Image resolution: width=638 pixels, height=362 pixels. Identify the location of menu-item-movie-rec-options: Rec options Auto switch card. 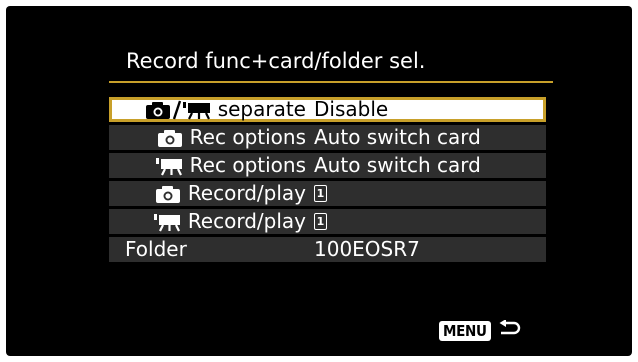
(327, 165).